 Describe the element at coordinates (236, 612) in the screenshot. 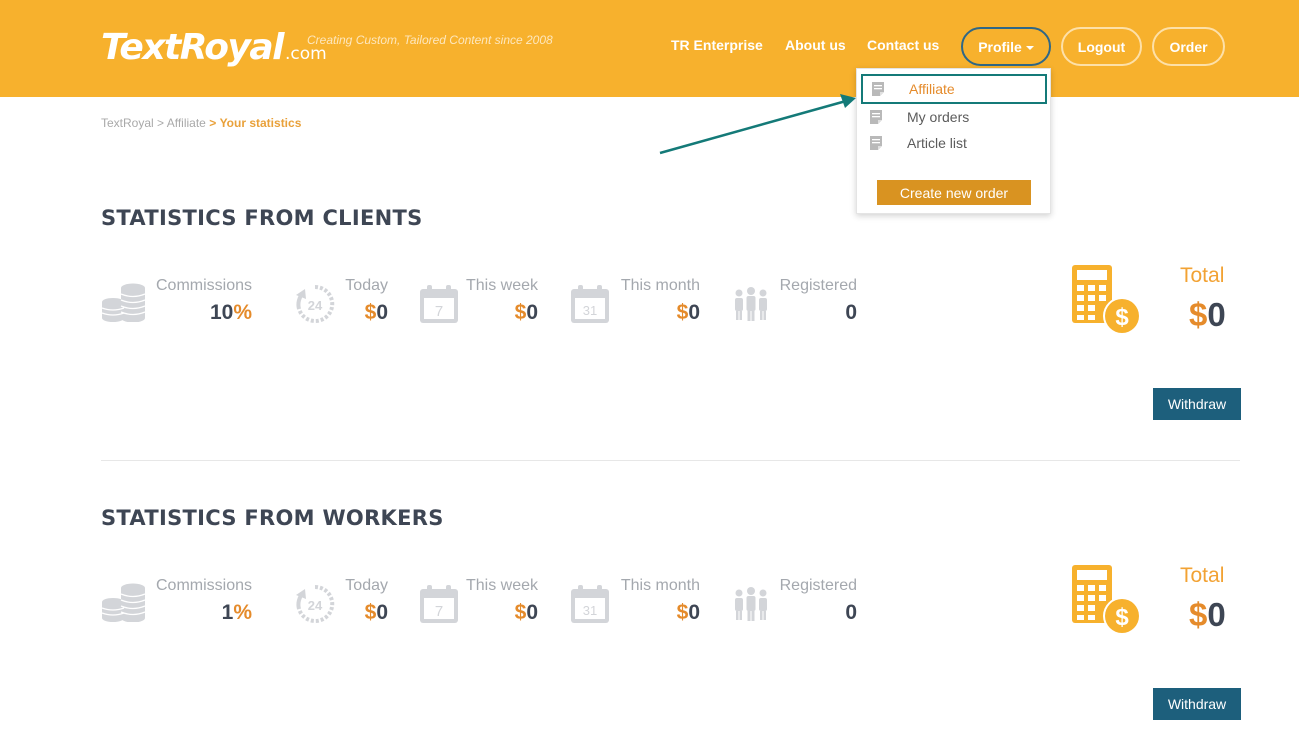

I see `stat-value: 1%` at that location.